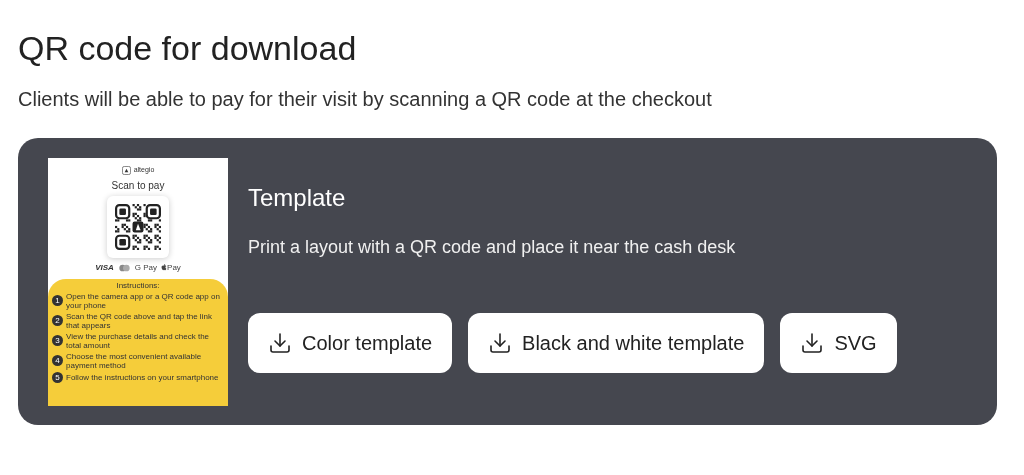 The image size is (1024, 475). Describe the element at coordinates (57, 320) in the screenshot. I see `step-number: 2` at that location.